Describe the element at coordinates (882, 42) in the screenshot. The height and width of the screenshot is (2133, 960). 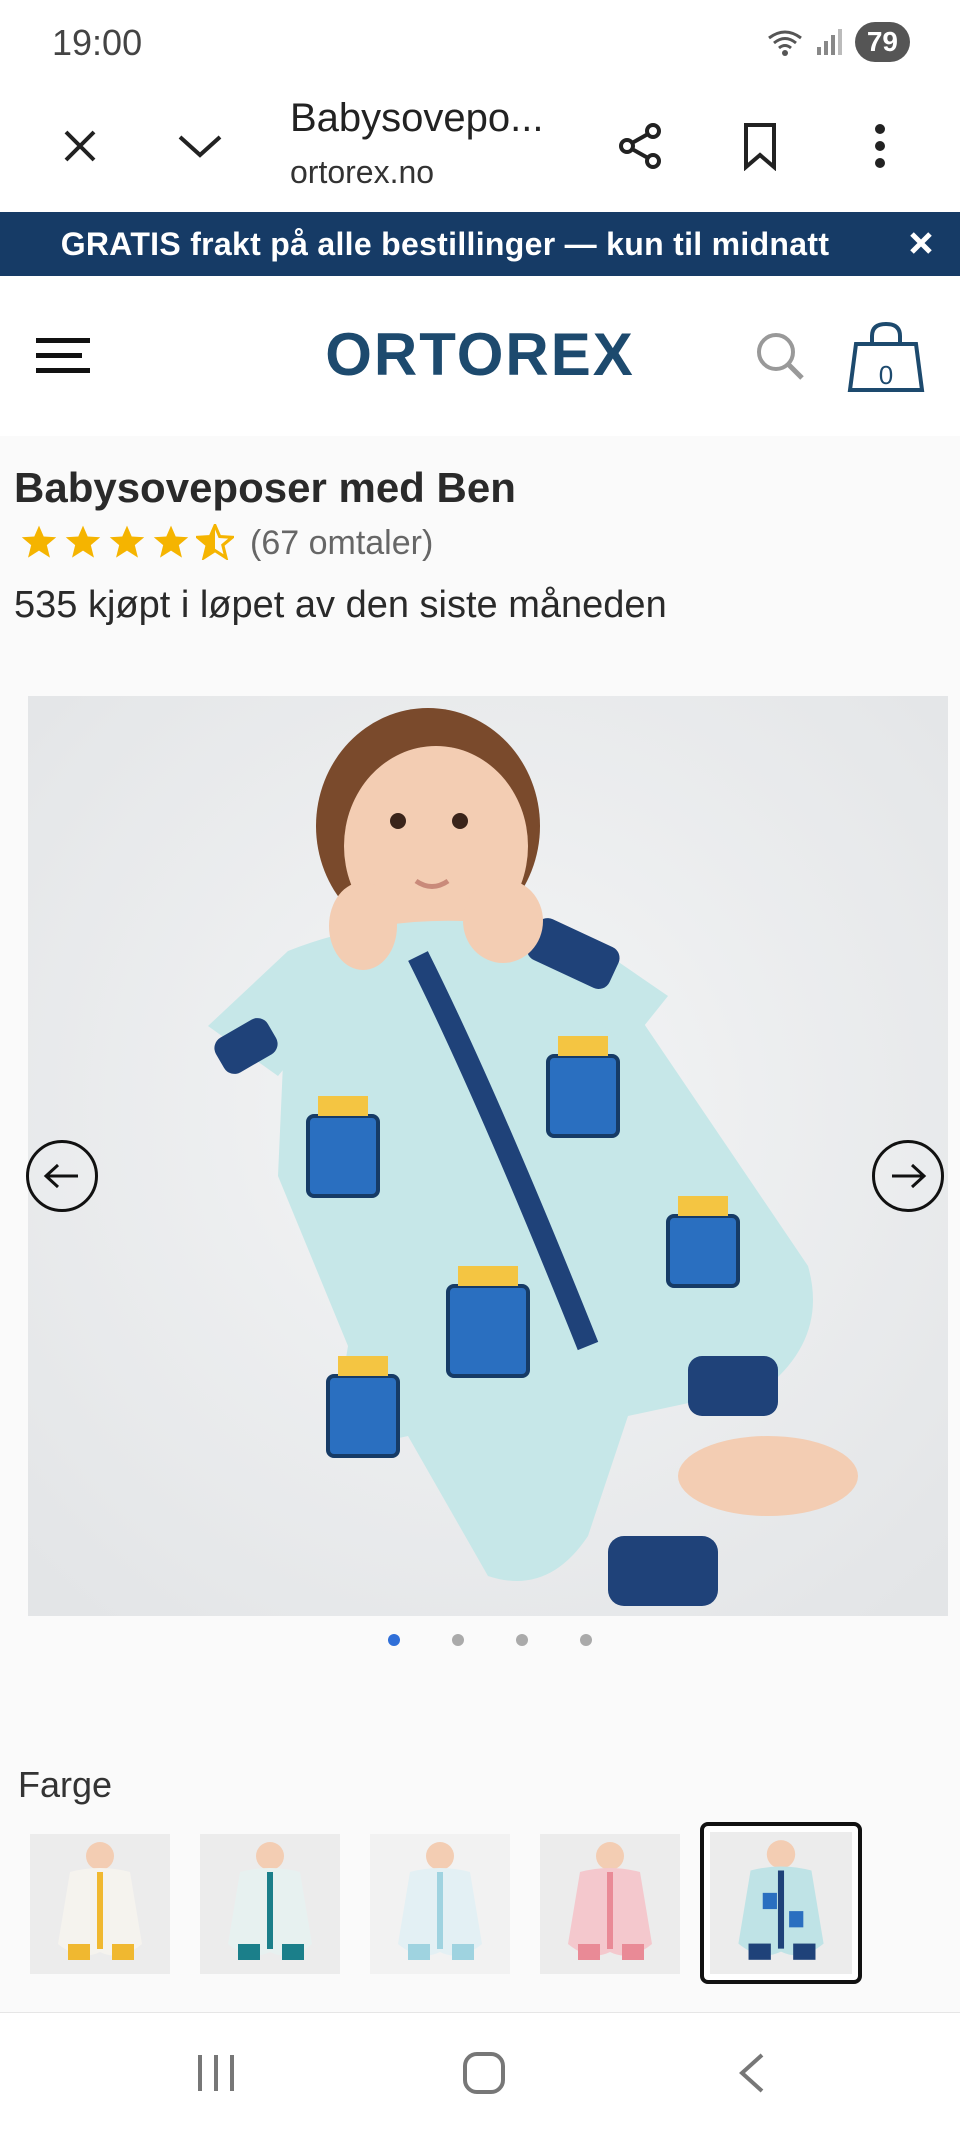
I see `battery-badge: 79` at that location.